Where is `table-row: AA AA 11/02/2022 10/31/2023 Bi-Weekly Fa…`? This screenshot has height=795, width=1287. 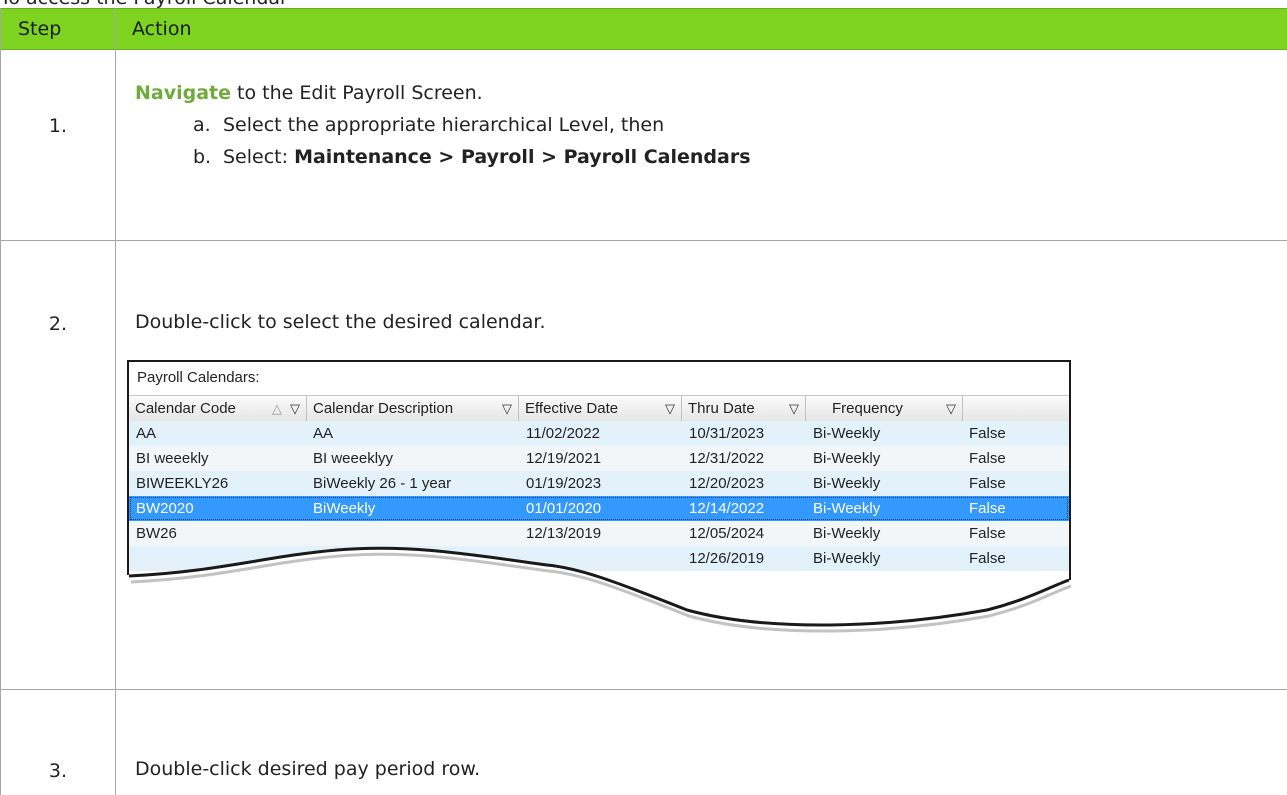
table-row: AA AA 11/02/2022 10/31/2023 Bi-Weekly Fa… is located at coordinates (599, 433).